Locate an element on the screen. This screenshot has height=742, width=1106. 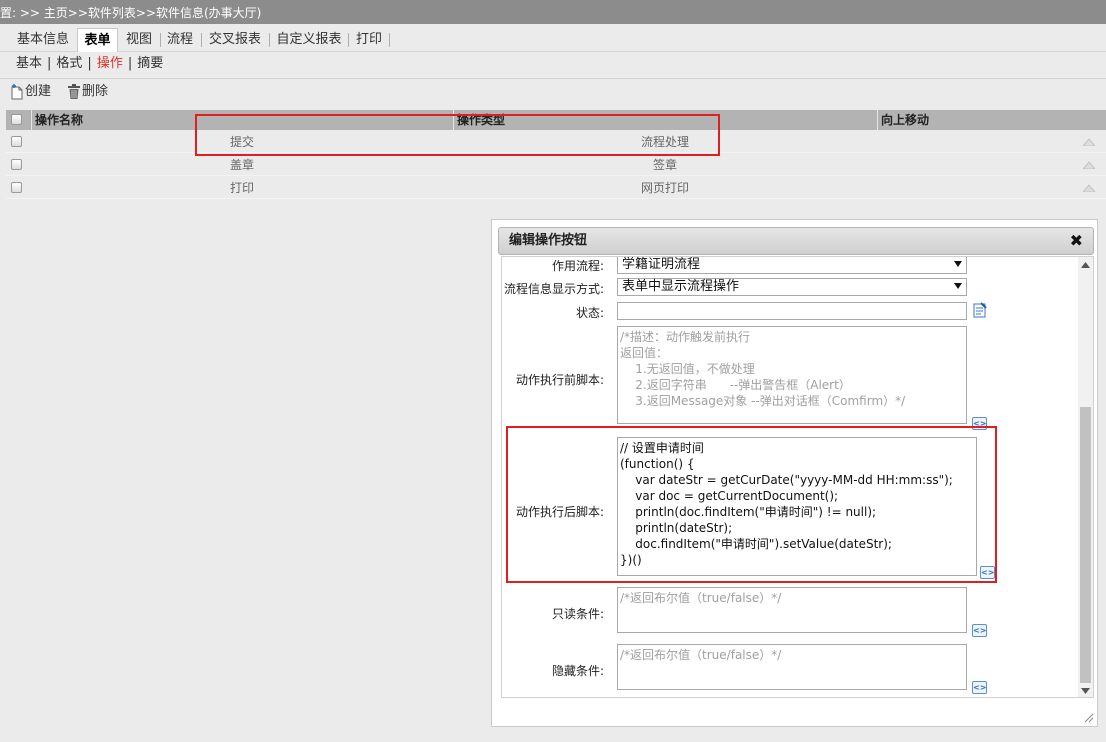
tab-view: 视图 is located at coordinates (139, 40).